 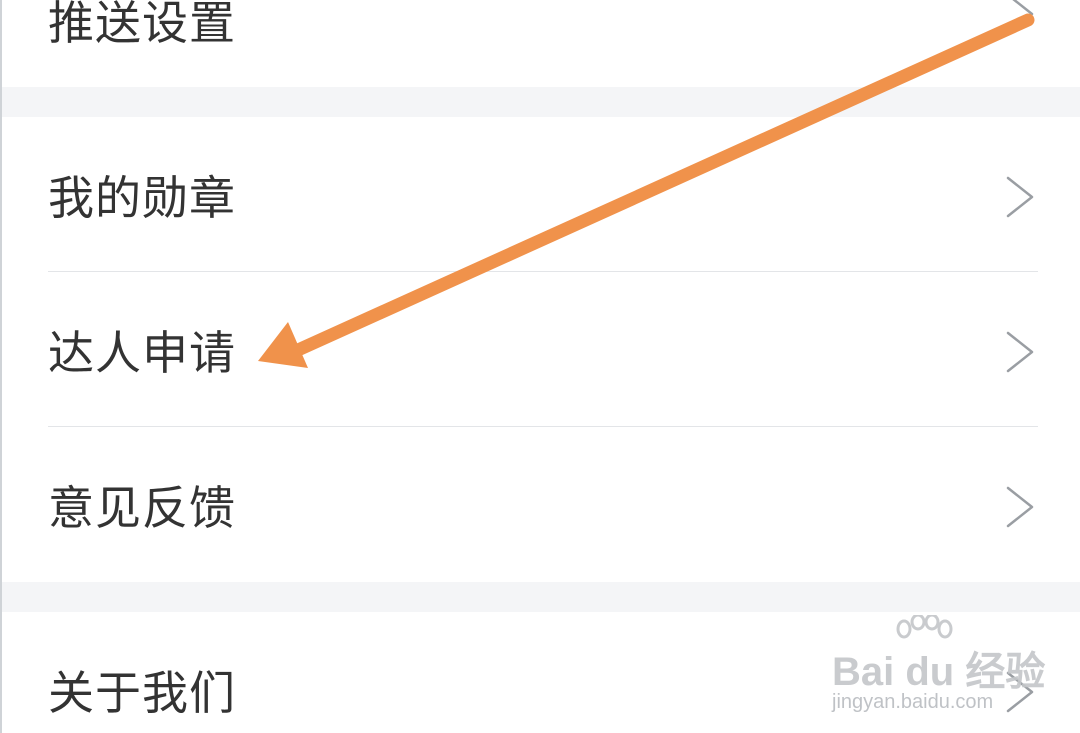 I want to click on baidu-jingyan-watermark: Bai du 经验 jingyan.baidu.com, so click(x=942, y=665).